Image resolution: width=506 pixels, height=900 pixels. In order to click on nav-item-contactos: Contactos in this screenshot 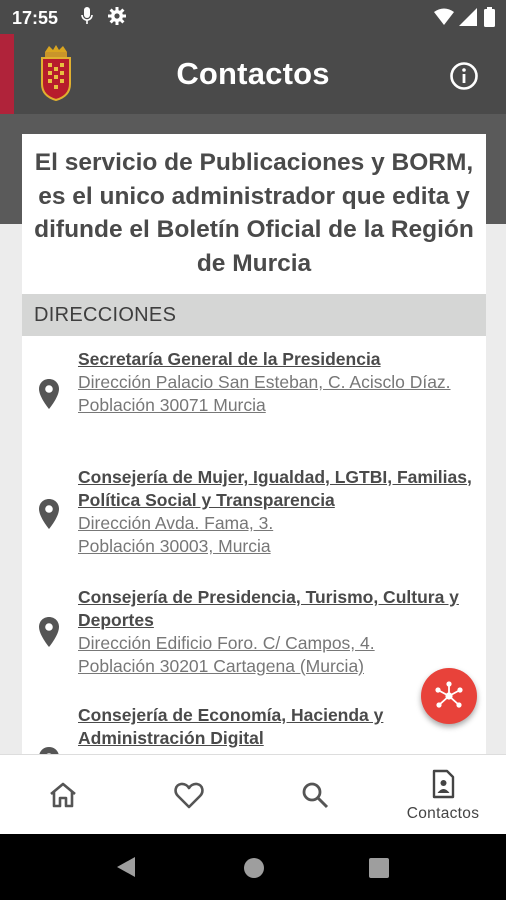, I will do `click(443, 795)`.